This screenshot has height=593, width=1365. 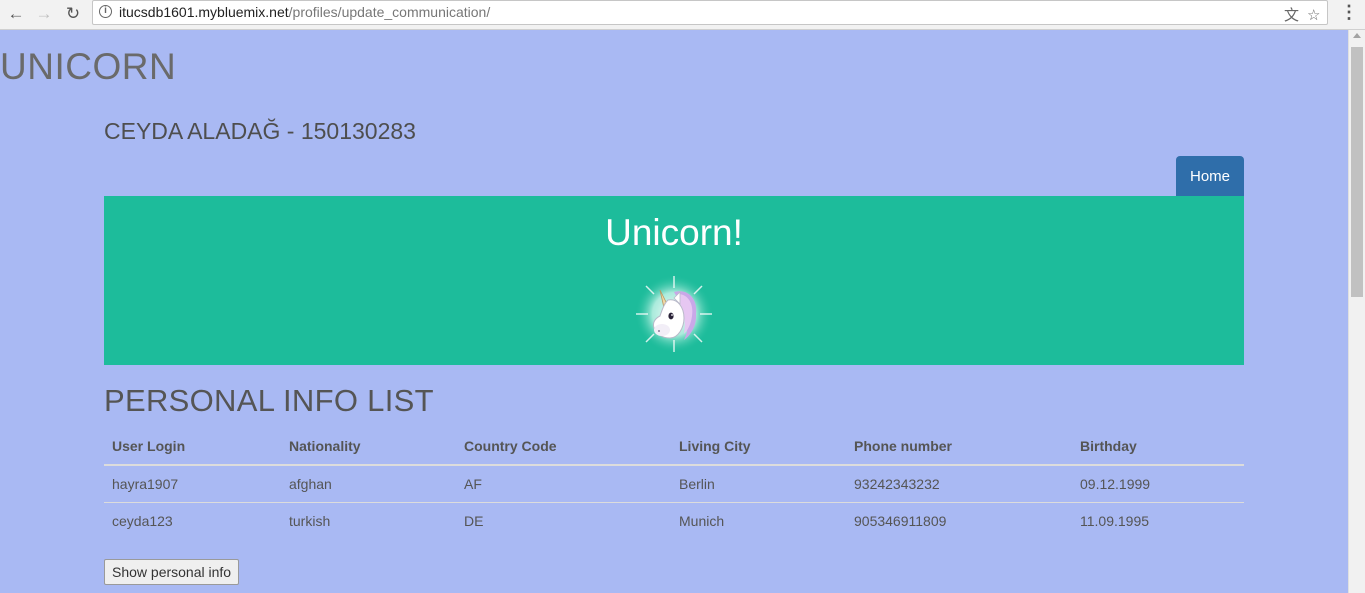 I want to click on back-icon: ←, so click(x=16, y=14).